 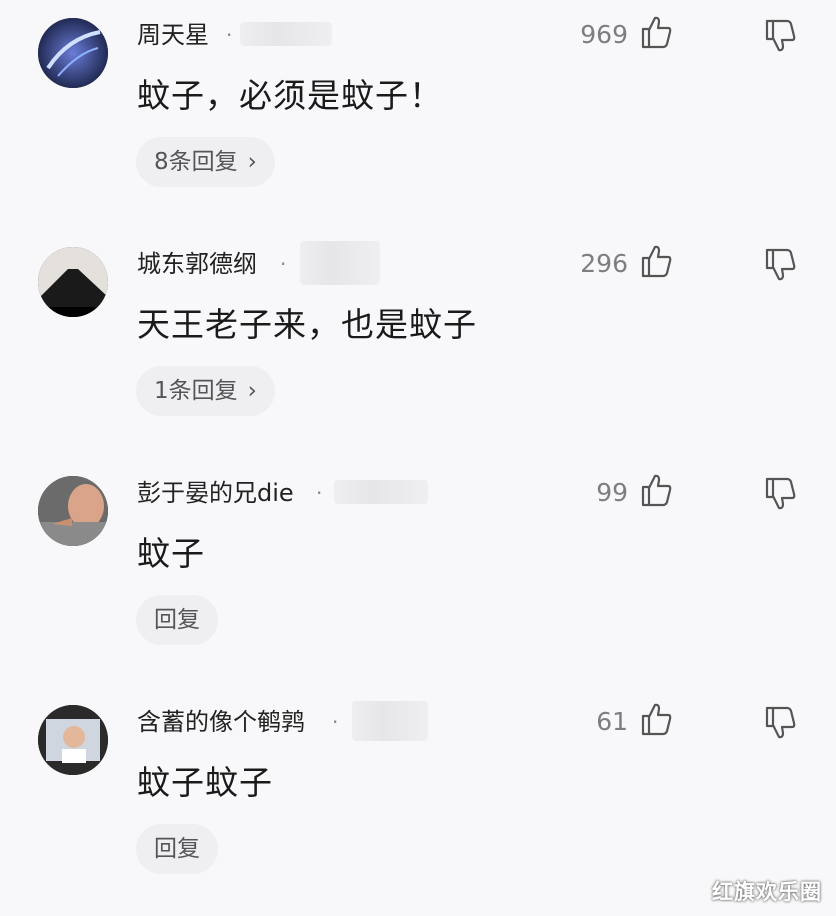 I want to click on reply-label: 1条回复, so click(x=196, y=391).